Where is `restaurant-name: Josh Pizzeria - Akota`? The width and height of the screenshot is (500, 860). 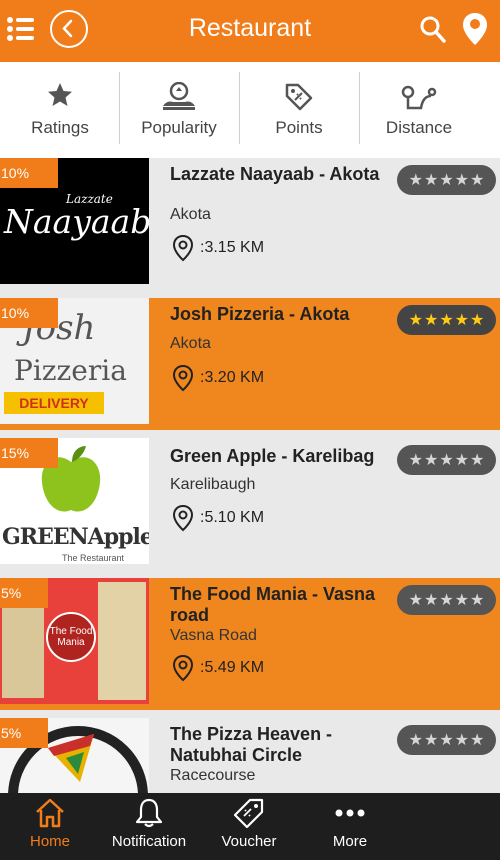 restaurant-name: Josh Pizzeria - Akota is located at coordinates (260, 314).